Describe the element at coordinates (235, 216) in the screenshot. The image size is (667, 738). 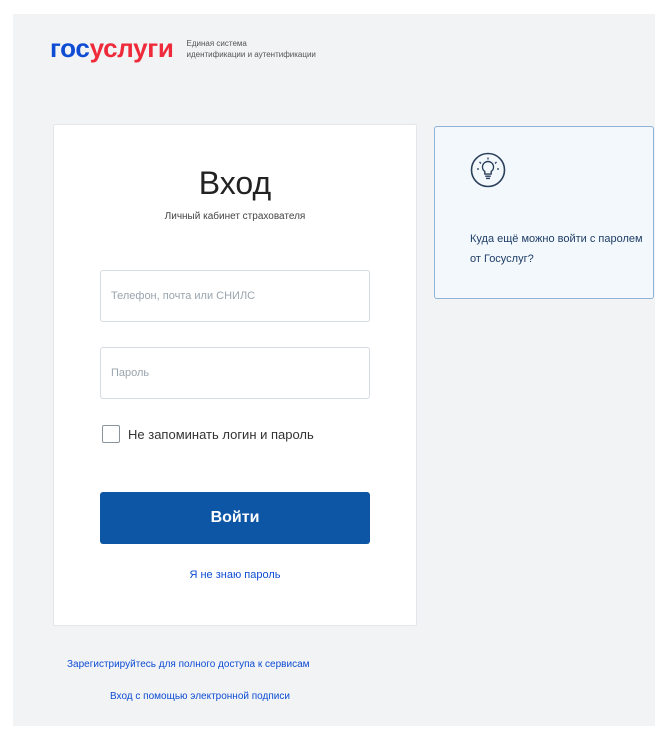
I see `login-subtitle: Личный кабинет страхователя` at that location.